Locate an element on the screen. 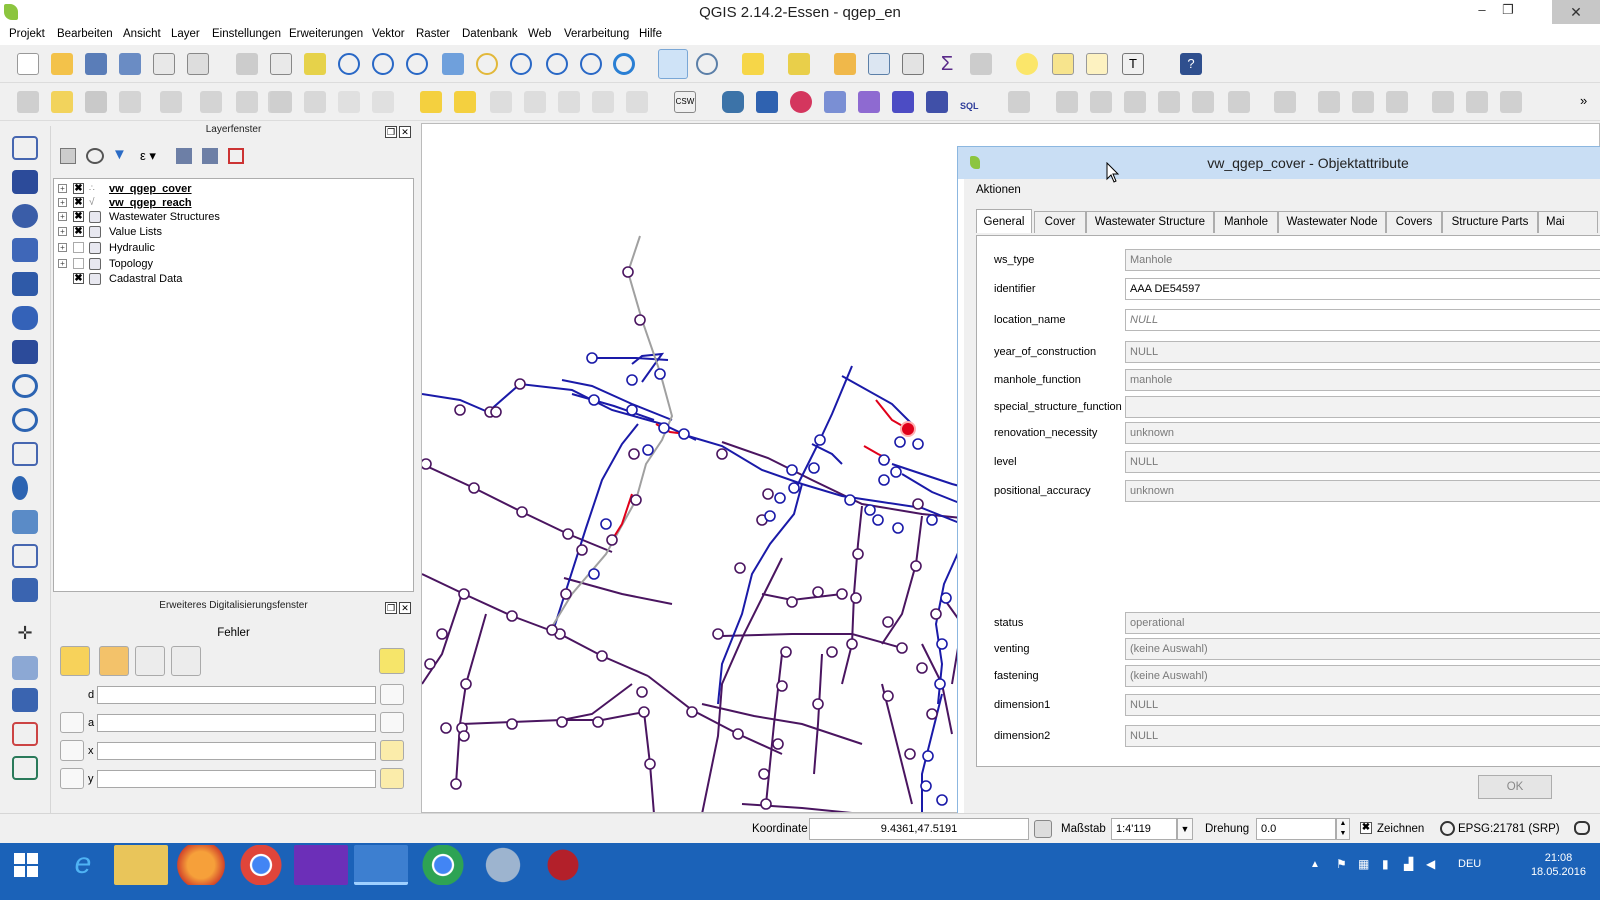  digitize-1-icon is located at coordinates (1019, 102).